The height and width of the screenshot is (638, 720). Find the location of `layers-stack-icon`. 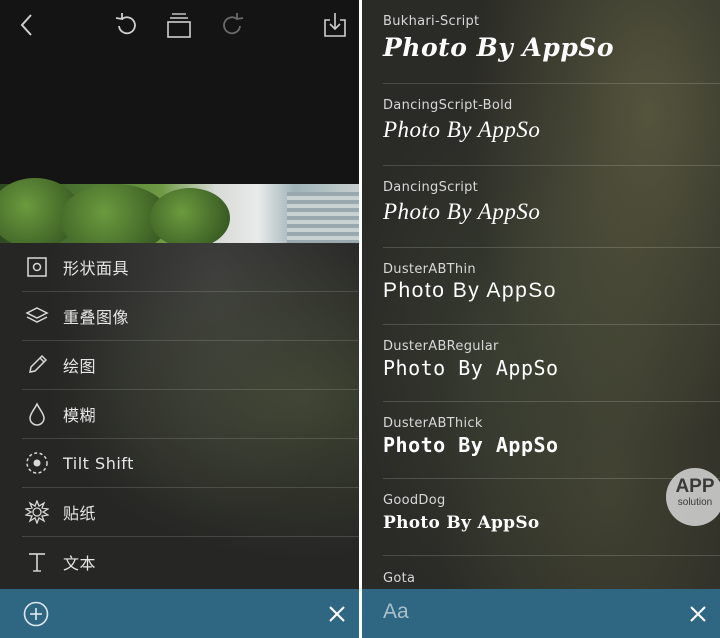

layers-stack-icon is located at coordinates (179, 25).